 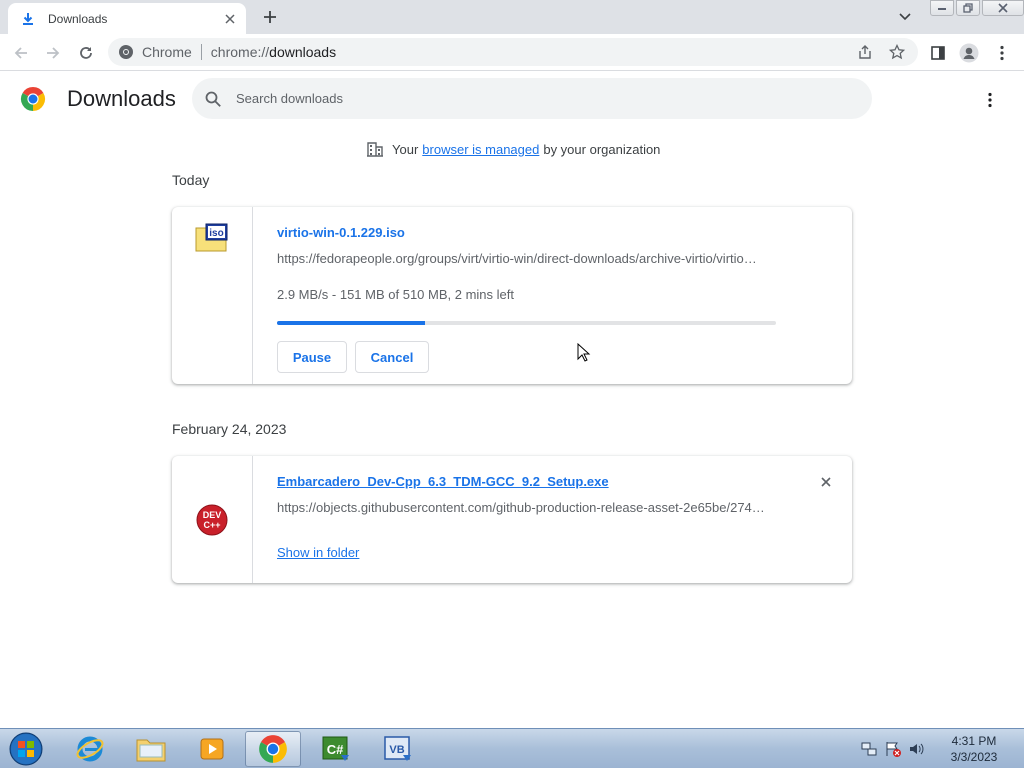 I want to click on taskbar-media-player, so click(x=212, y=749).